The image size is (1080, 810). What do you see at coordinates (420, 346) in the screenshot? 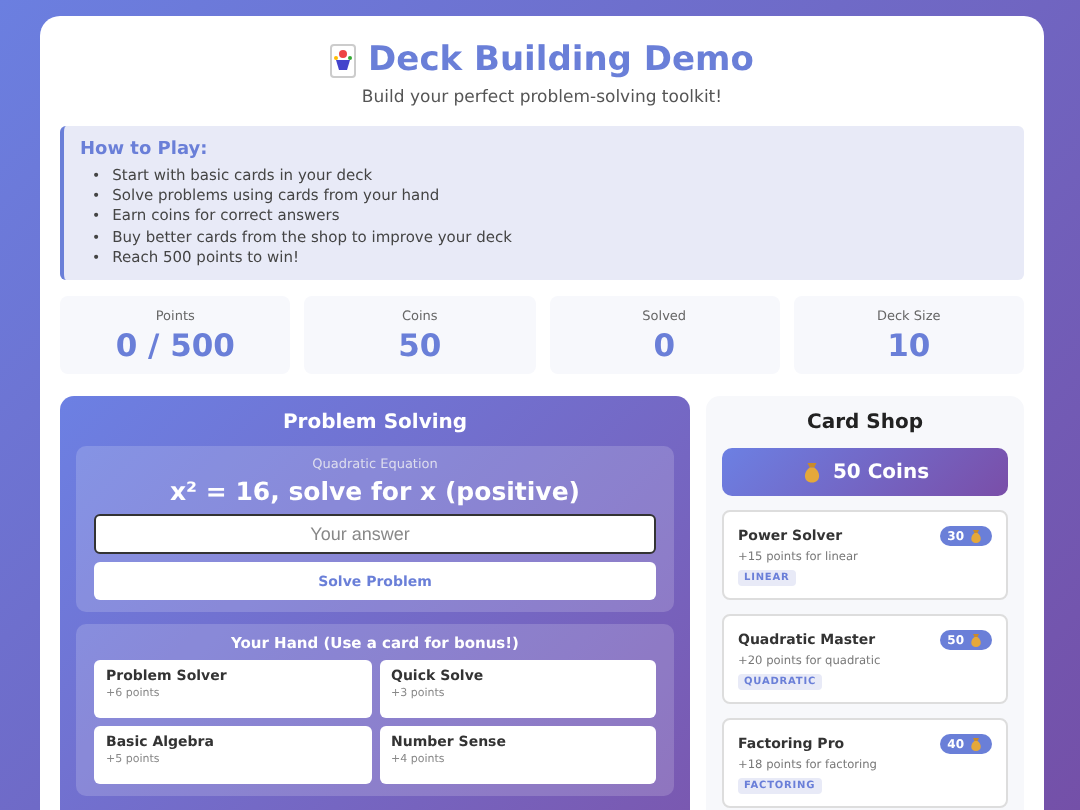
I see `stat-value: 50` at bounding box center [420, 346].